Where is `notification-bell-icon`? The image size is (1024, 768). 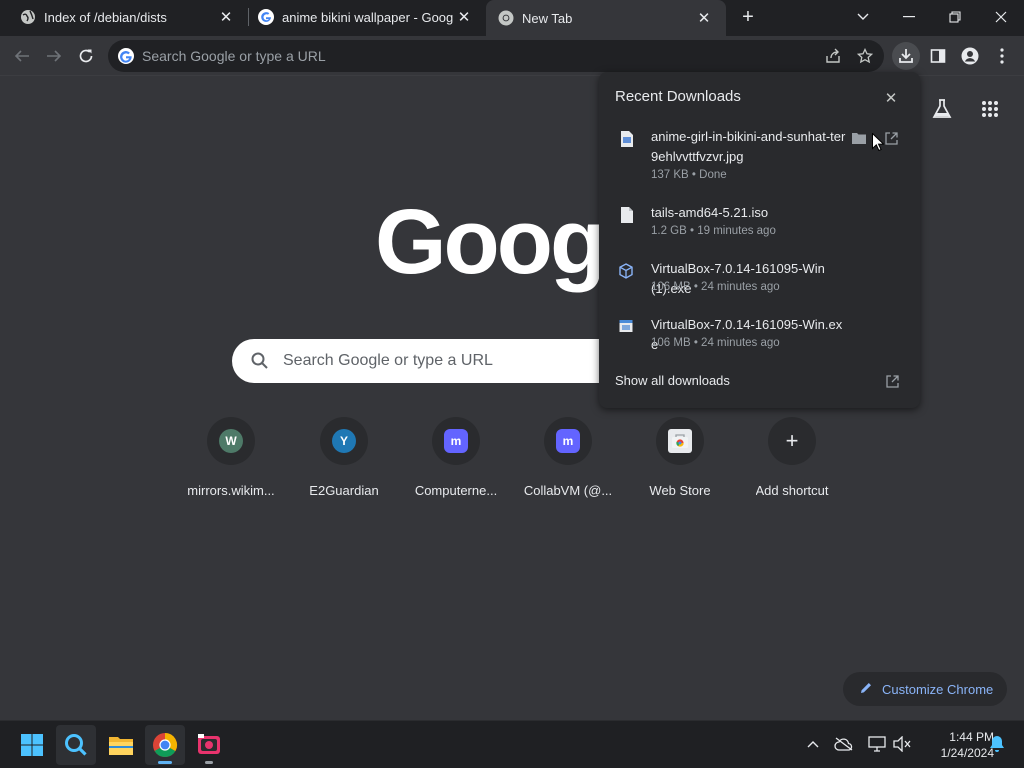 notification-bell-icon is located at coordinates (997, 744).